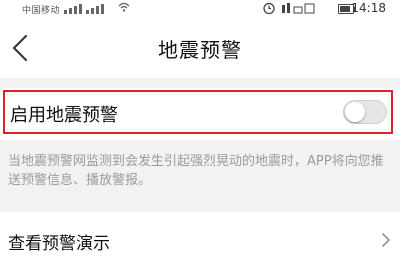 Image resolution: width=400 pixels, height=265 pixels. Describe the element at coordinates (41, 11) in the screenshot. I see `carrier-name: 中国移动` at that location.